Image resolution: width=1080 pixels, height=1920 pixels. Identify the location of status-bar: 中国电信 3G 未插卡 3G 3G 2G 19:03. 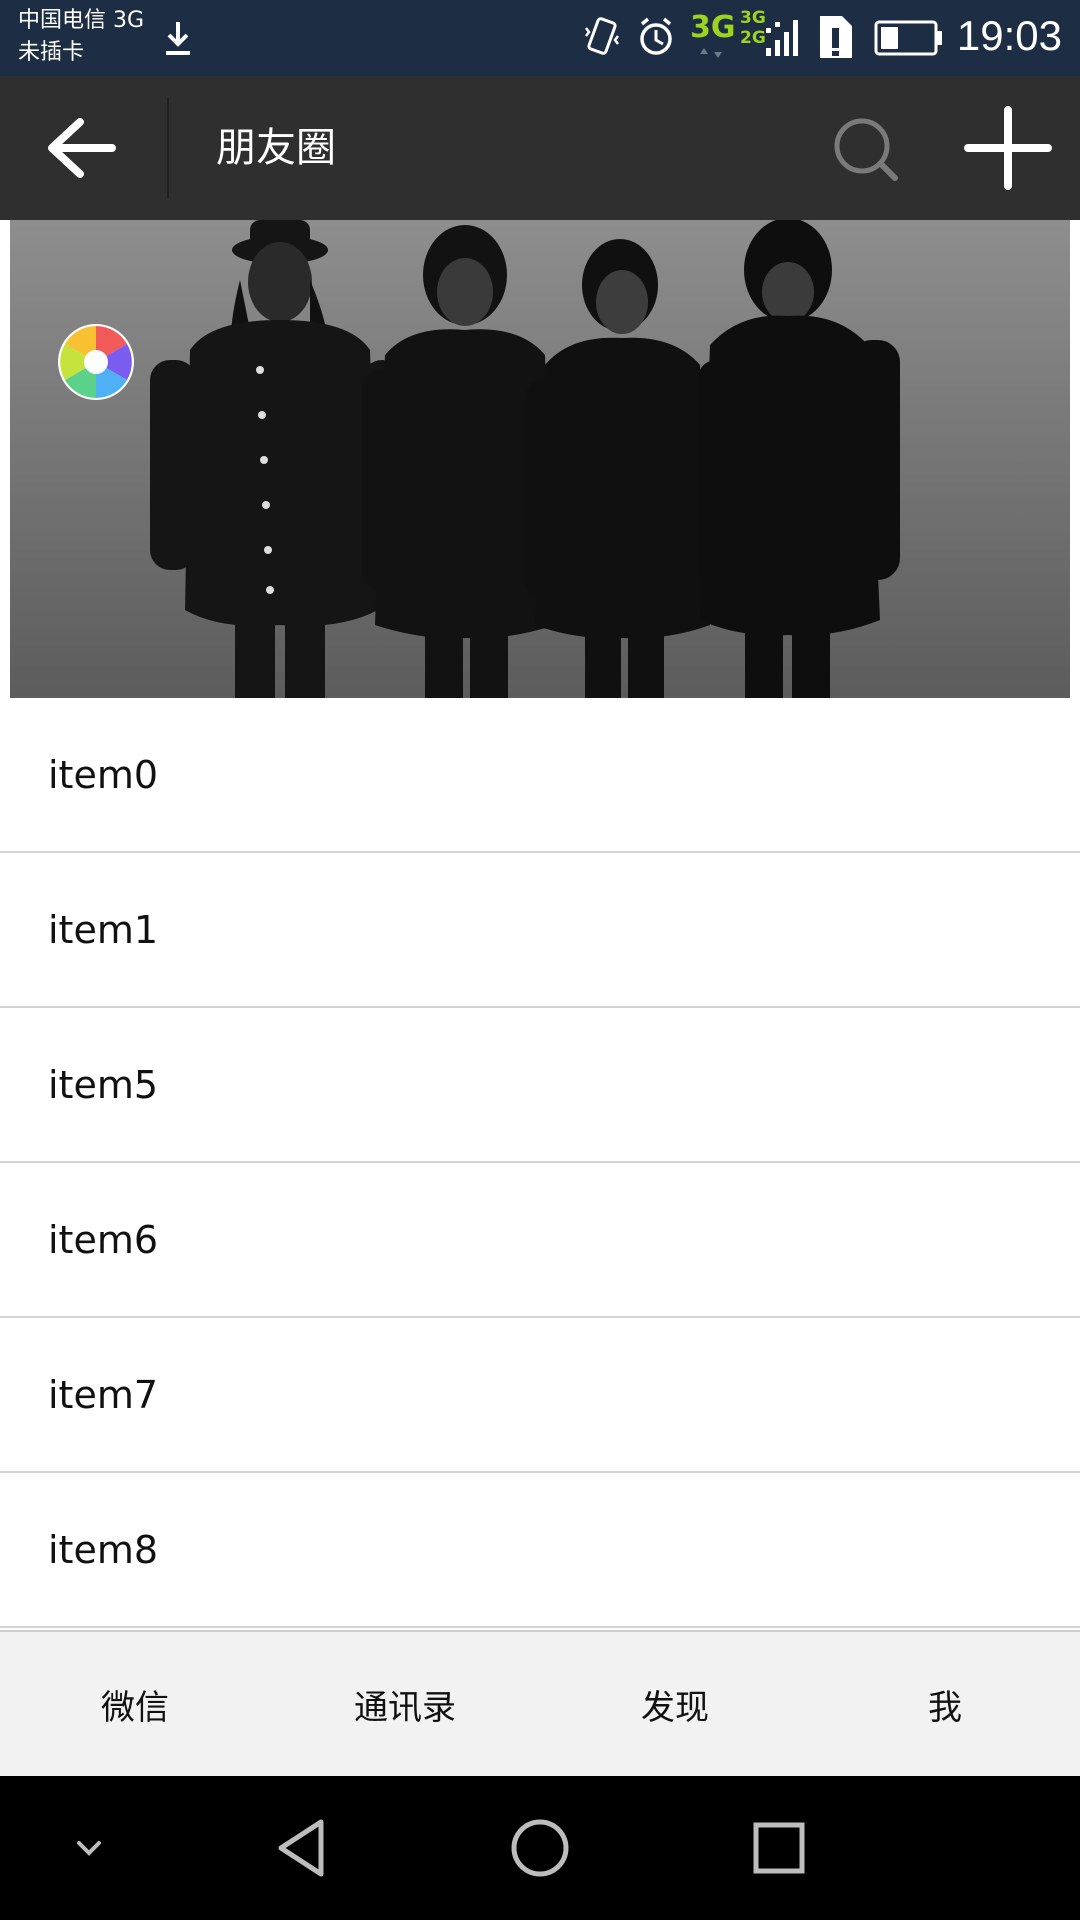
(540, 38).